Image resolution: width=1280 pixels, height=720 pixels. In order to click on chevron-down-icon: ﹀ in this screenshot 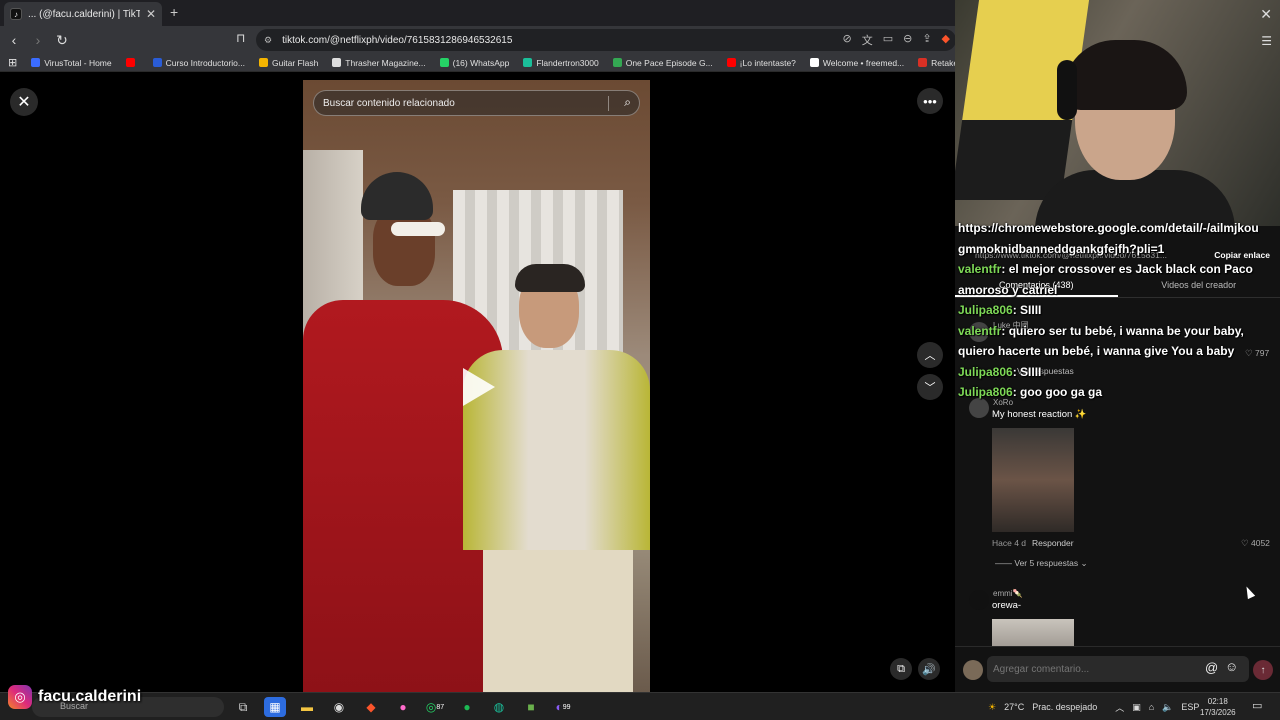, I will do `click(930, 388)`.